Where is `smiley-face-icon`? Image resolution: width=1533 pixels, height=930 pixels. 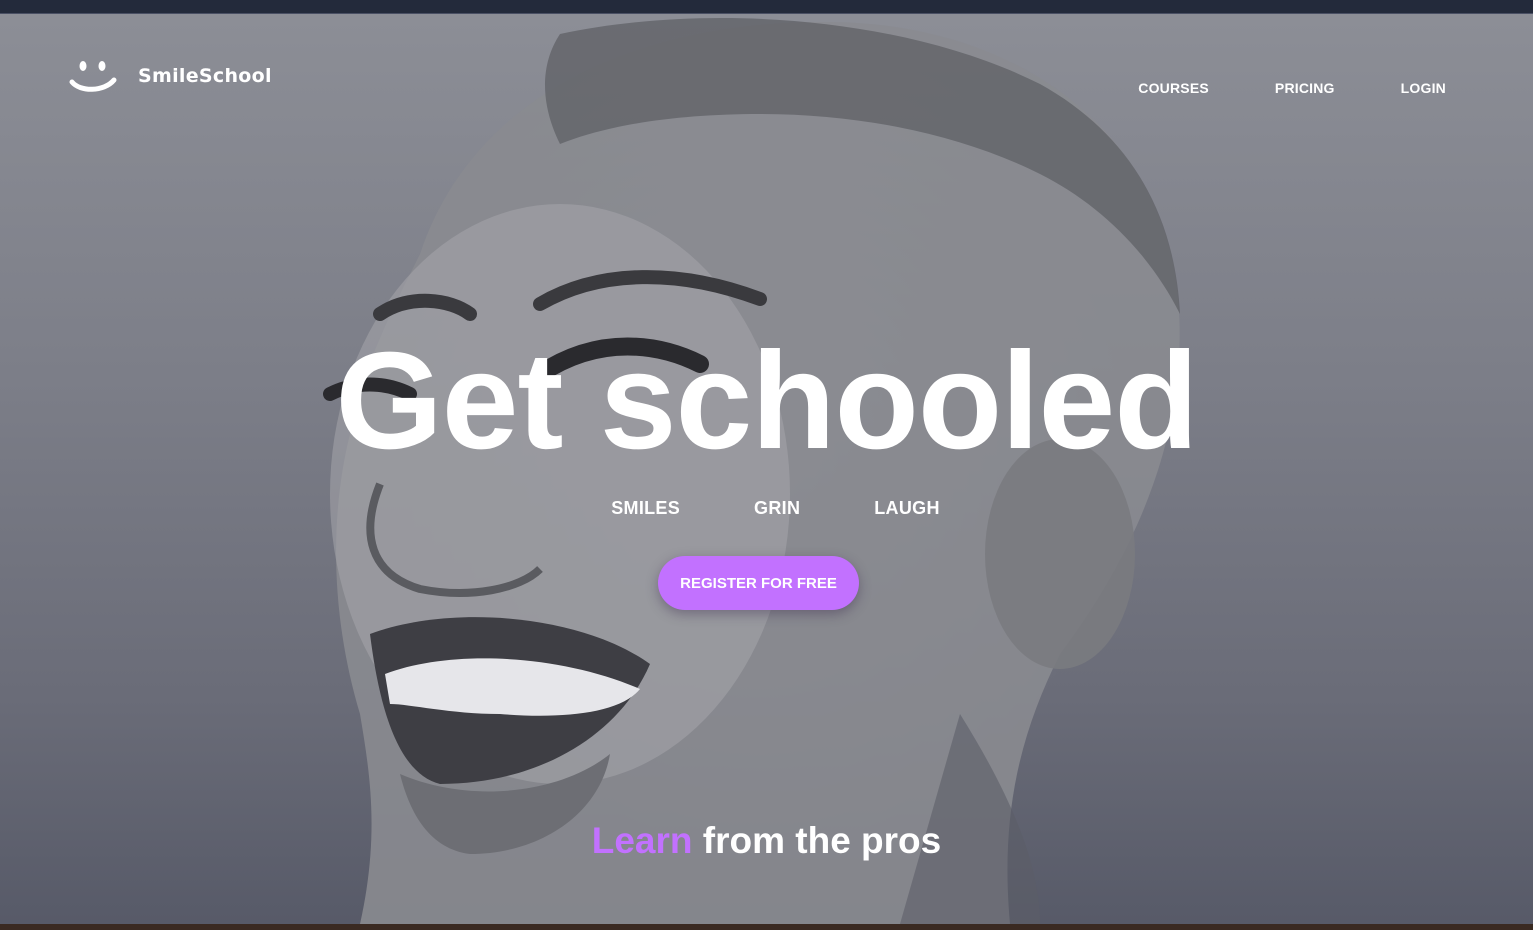
smiley-face-icon is located at coordinates (93, 76).